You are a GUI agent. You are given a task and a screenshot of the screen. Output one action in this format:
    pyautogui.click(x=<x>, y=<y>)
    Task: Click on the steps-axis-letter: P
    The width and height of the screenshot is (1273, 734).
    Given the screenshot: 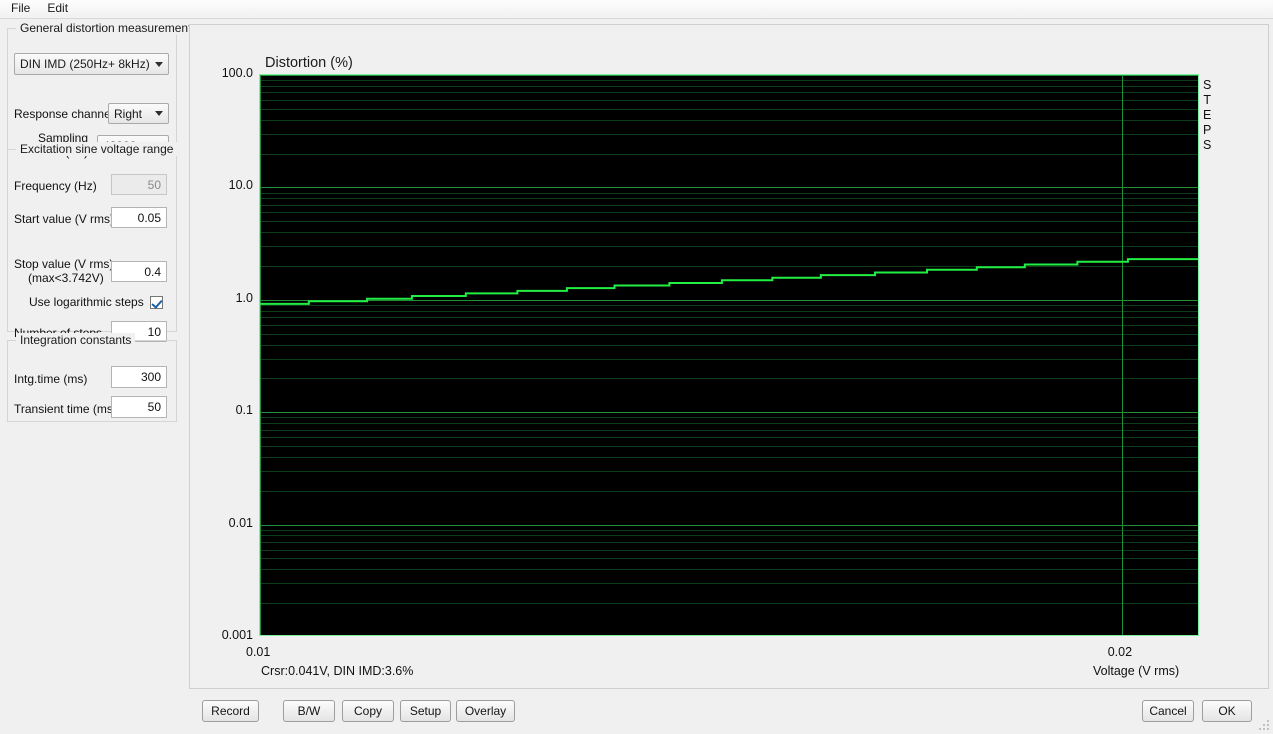 What is the action you would take?
    pyautogui.click(x=1207, y=130)
    